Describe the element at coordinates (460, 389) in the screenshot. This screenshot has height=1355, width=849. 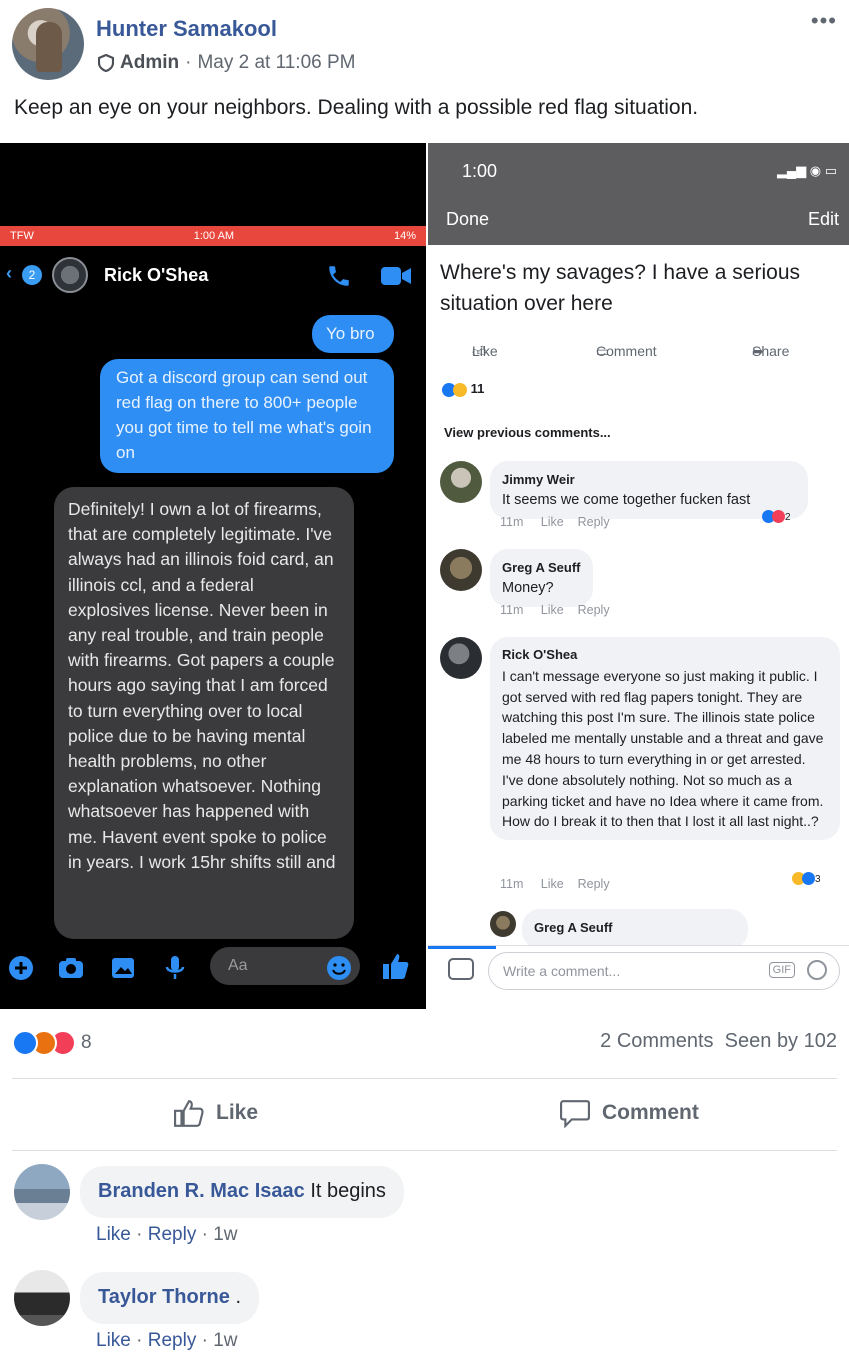
I see `inner-wow-reaction-icon` at that location.